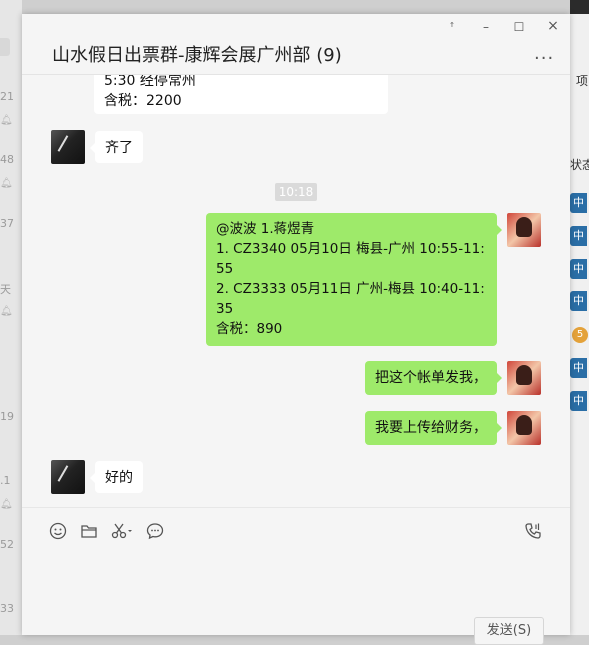  What do you see at coordinates (582, 81) in the screenshot?
I see `background-text: 项` at bounding box center [582, 81].